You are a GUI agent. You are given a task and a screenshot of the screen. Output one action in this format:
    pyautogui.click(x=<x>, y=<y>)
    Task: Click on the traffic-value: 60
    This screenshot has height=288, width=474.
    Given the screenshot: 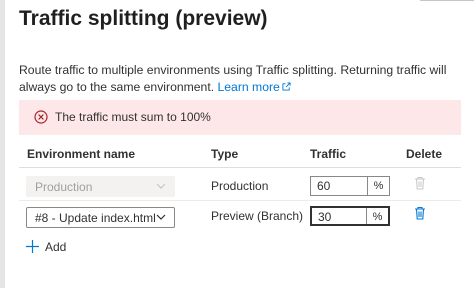 What is the action you would take?
    pyautogui.click(x=324, y=186)
    